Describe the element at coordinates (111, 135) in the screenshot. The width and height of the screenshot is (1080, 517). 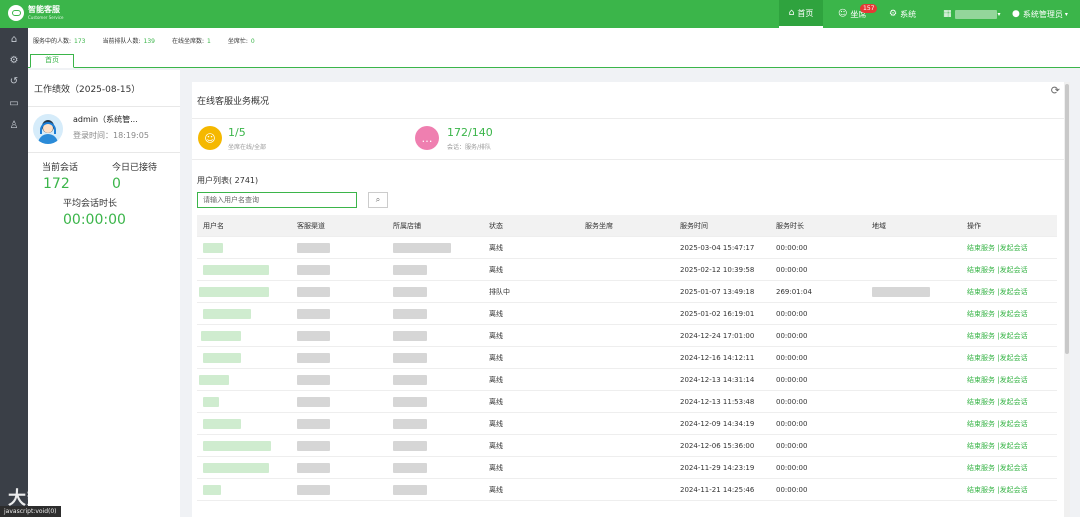
I see `login-time: 登录时间：18:19:05` at that location.